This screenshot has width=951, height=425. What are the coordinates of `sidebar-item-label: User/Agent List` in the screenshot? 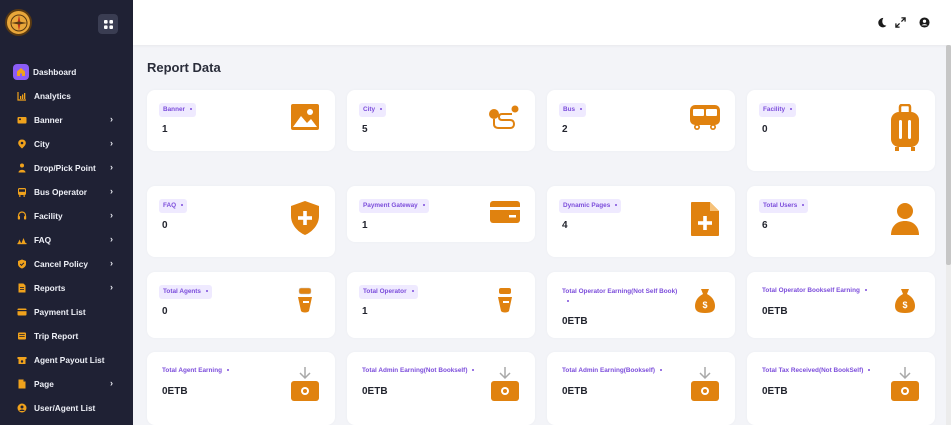 It's located at (65, 408).